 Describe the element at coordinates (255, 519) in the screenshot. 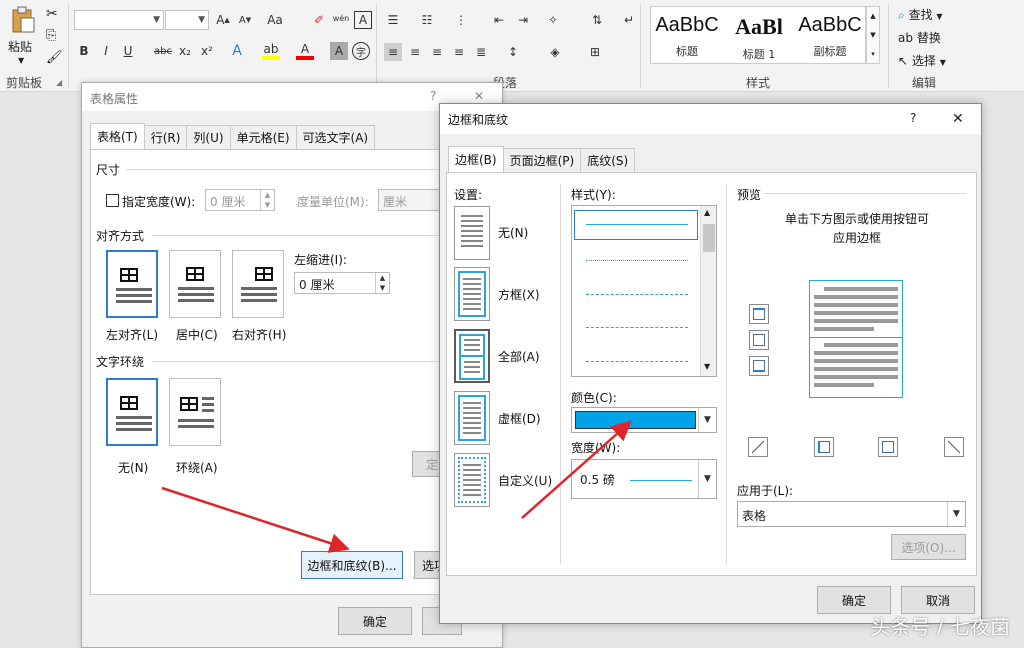

I see `arrow-to-borders-button` at that location.